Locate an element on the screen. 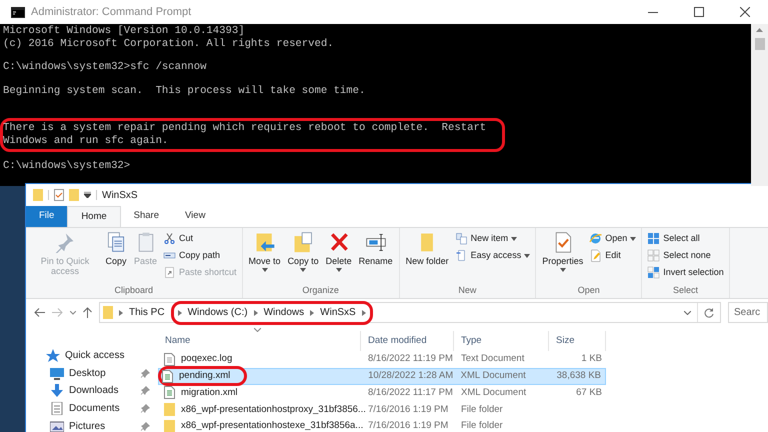 The image size is (768, 432). console-line: Beginning system scan. This process will take some time. is located at coordinates (184, 91).